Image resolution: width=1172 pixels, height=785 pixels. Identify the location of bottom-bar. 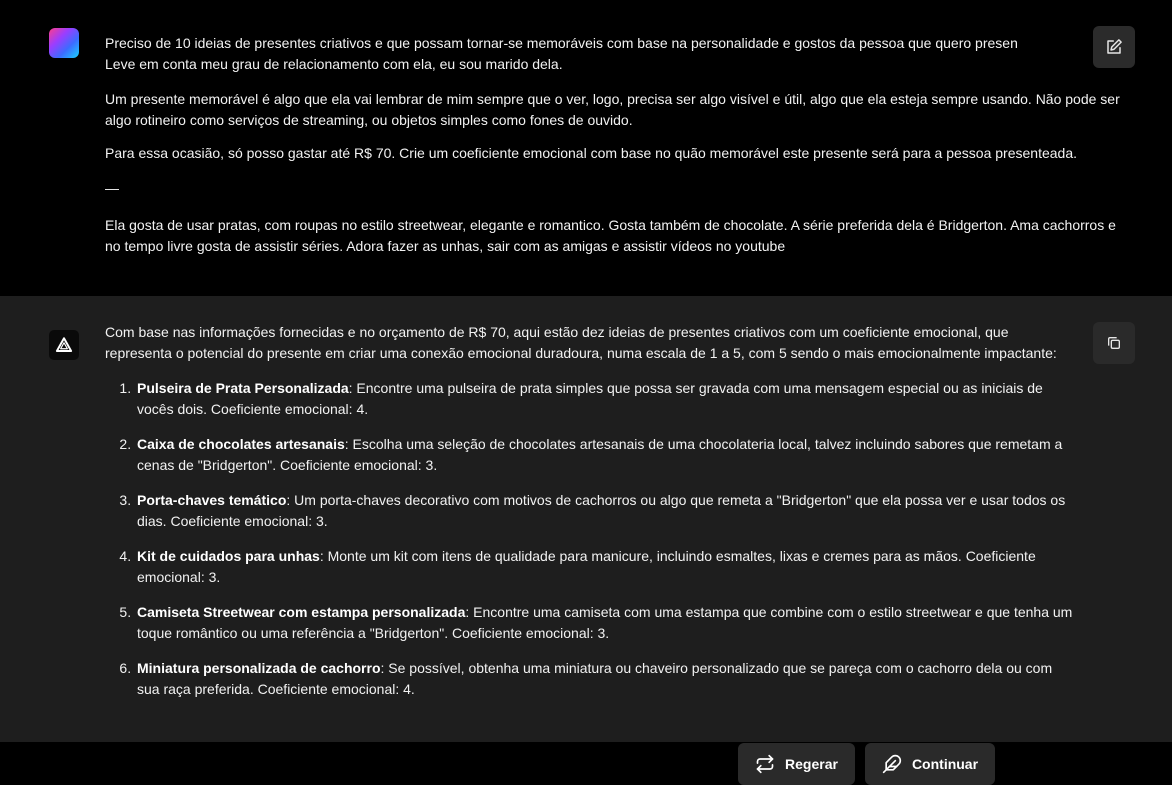
(586, 763).